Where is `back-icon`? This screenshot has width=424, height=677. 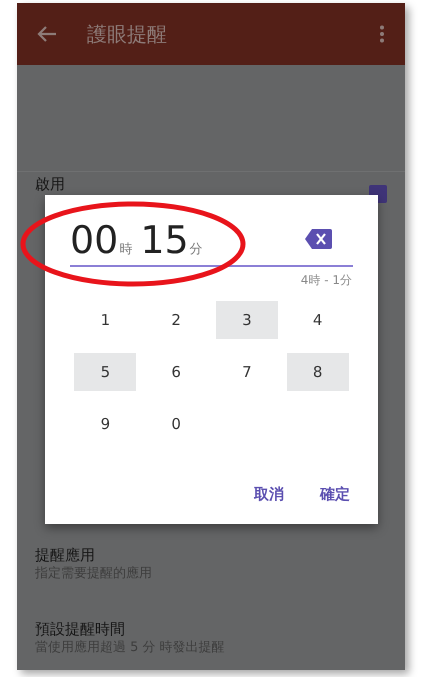
back-icon is located at coordinates (47, 34).